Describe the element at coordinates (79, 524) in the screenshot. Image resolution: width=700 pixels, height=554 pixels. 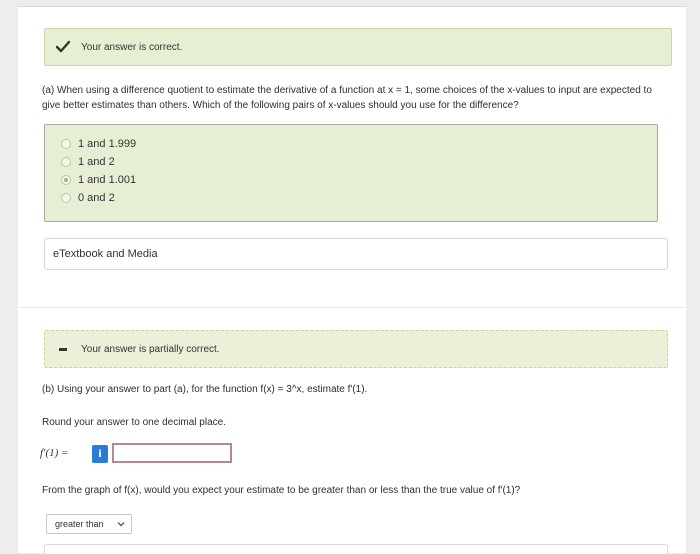
I see `select-value: greater than` at that location.